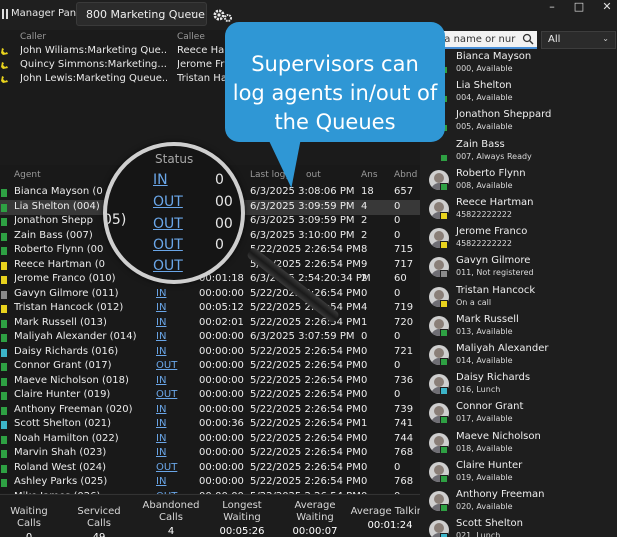 Image resolution: width=617 pixels, height=537 pixels. I want to click on agent-time: 00:00:00, so click(221, 481).